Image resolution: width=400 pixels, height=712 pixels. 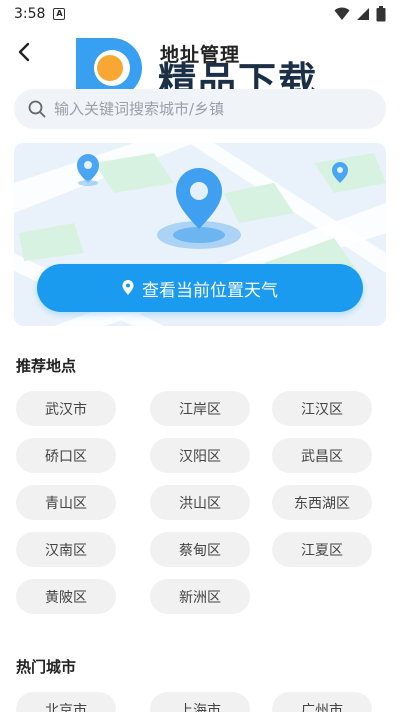 What do you see at coordinates (200, 14) in the screenshot?
I see `status-bar: 3:58 A` at bounding box center [200, 14].